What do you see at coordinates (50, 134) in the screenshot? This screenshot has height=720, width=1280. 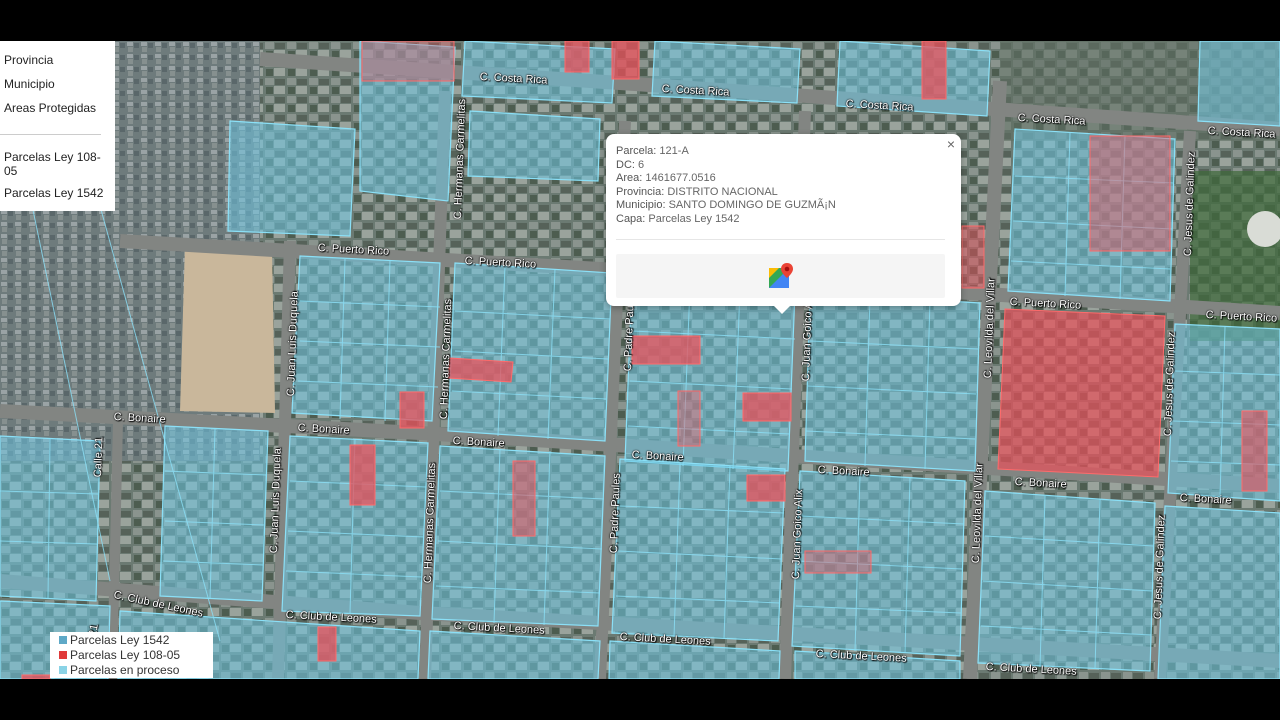 I see `layer-panel-divider` at bounding box center [50, 134].